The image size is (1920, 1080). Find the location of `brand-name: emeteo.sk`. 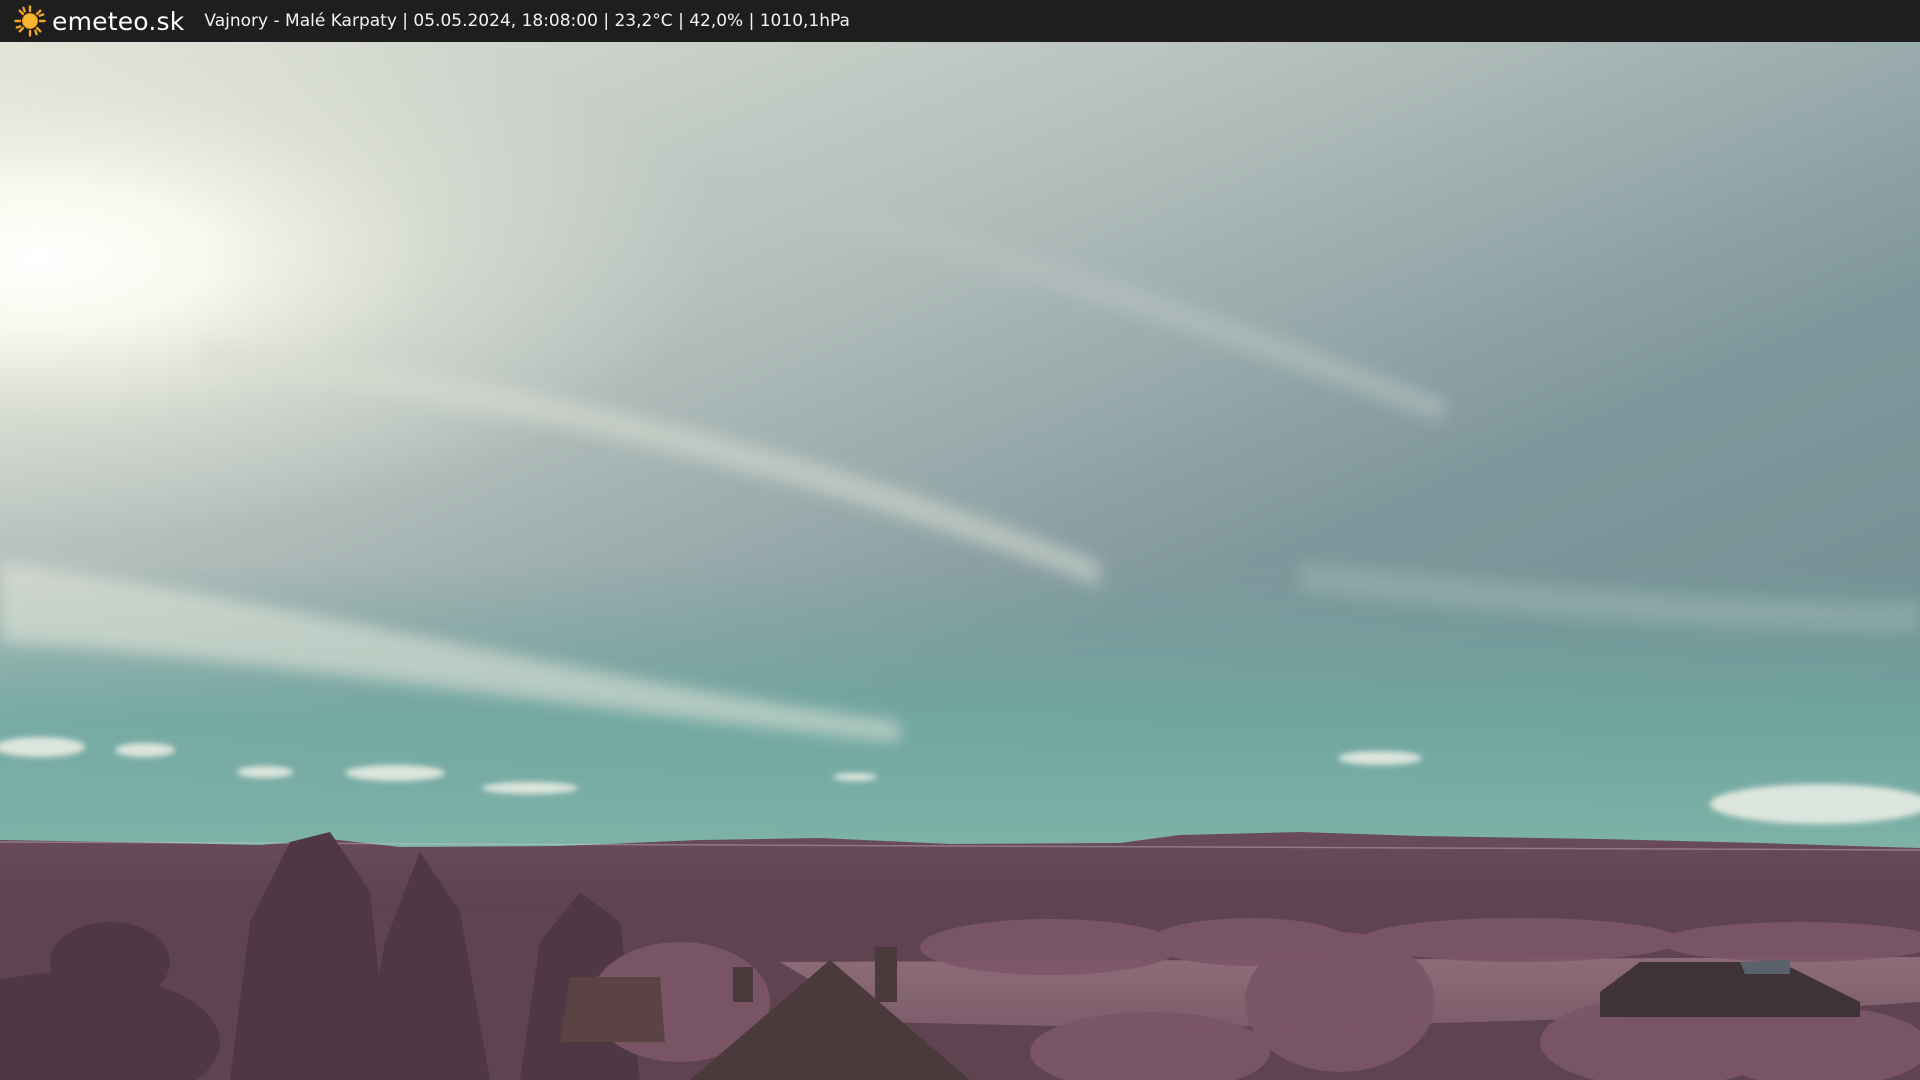

brand-name: emeteo.sk is located at coordinates (118, 21).